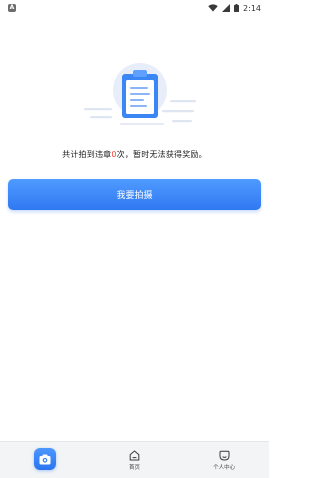  I want to click on app-indicator-icon: A, so click(12, 8).